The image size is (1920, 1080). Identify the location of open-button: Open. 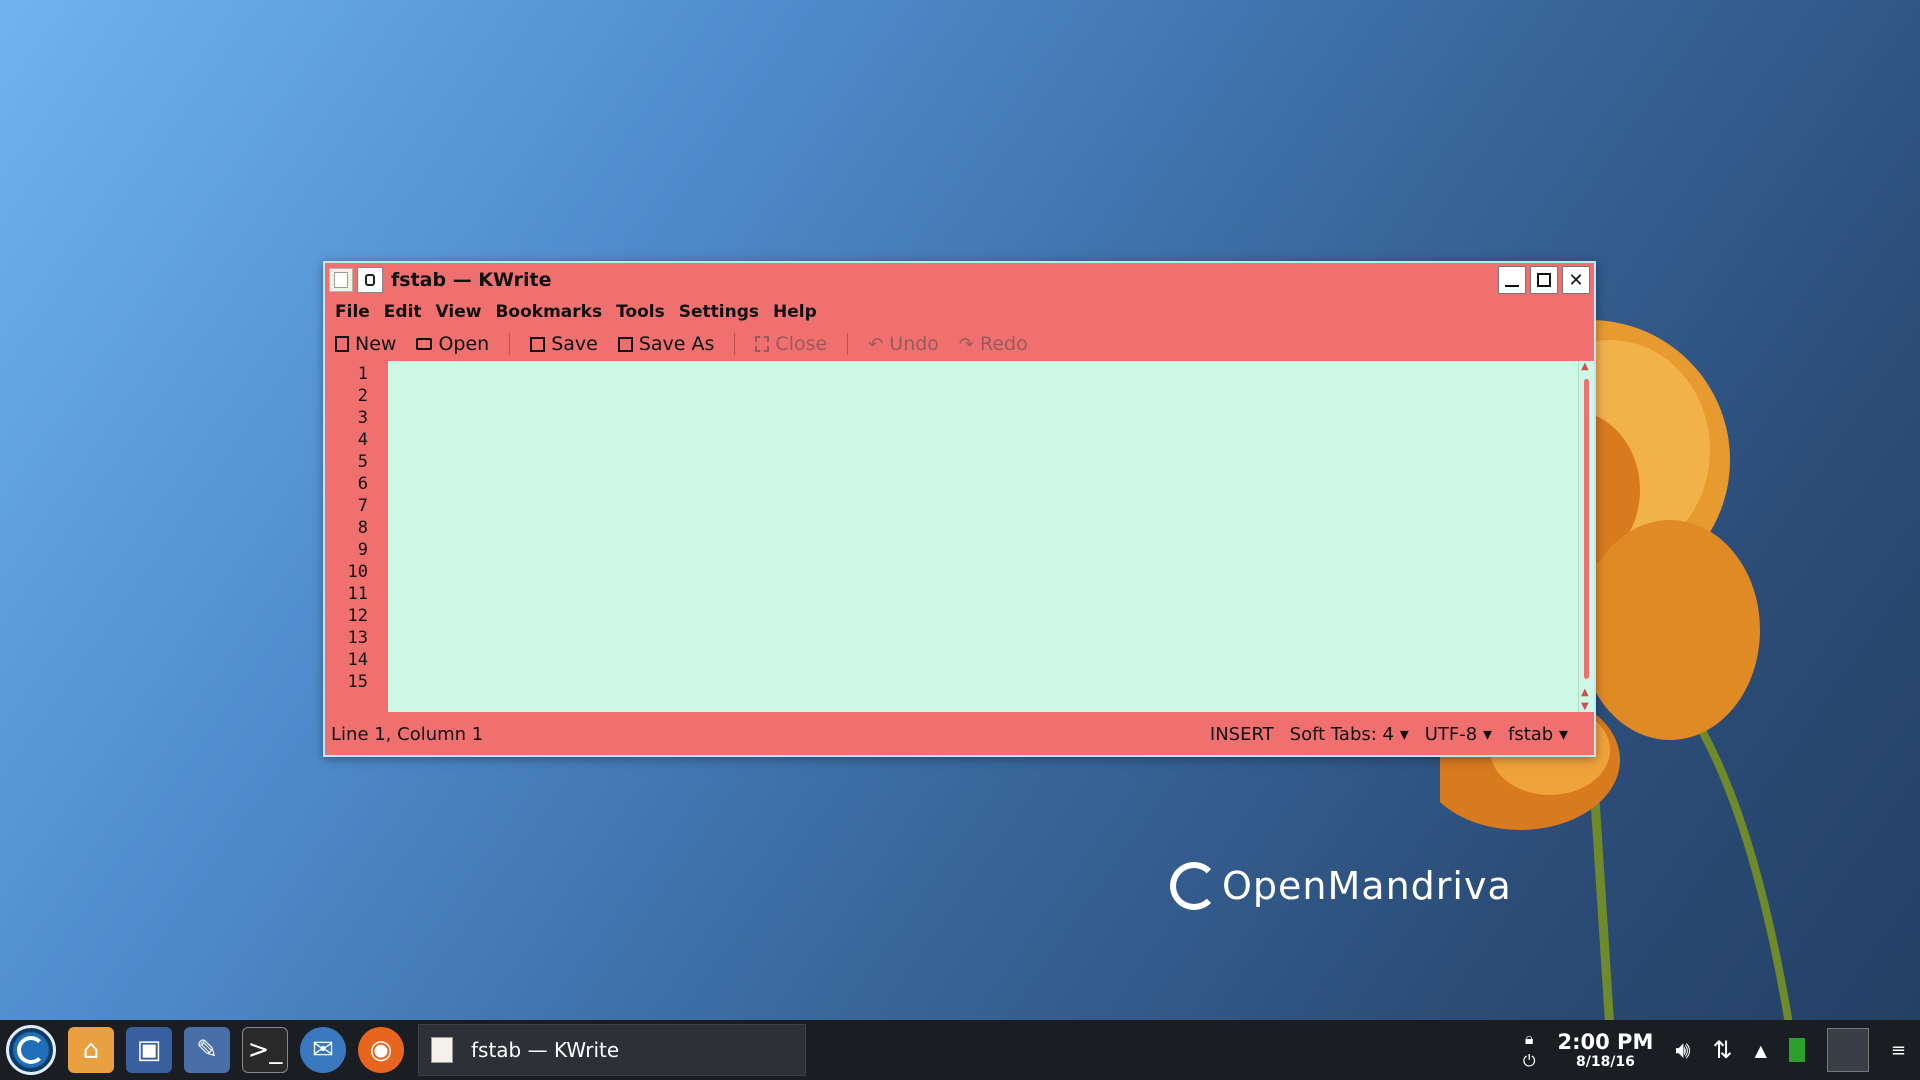
(452, 344).